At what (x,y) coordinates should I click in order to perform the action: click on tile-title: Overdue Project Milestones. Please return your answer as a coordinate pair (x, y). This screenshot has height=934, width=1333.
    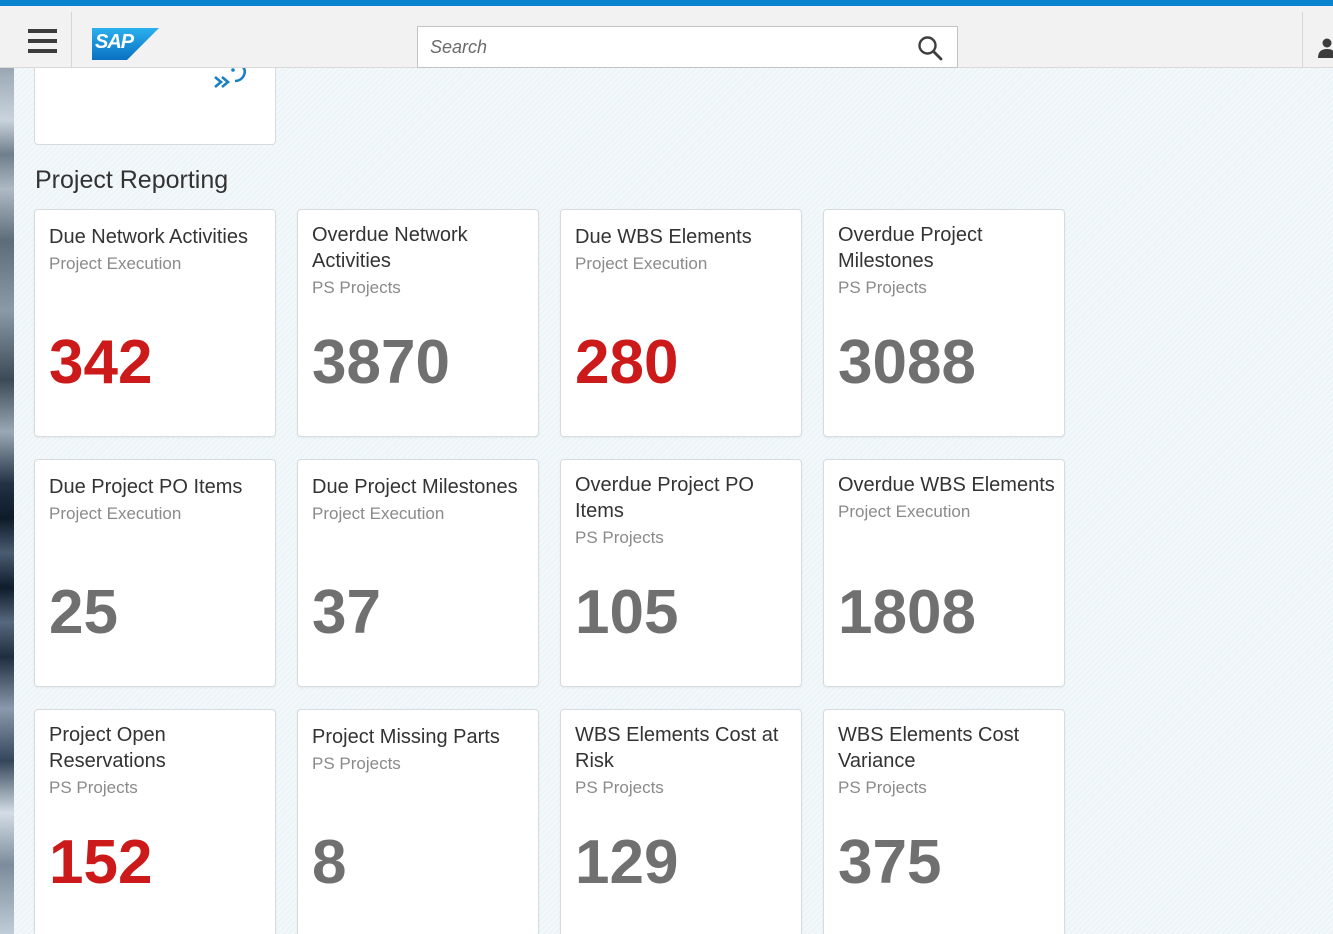
    Looking at the image, I should click on (910, 248).